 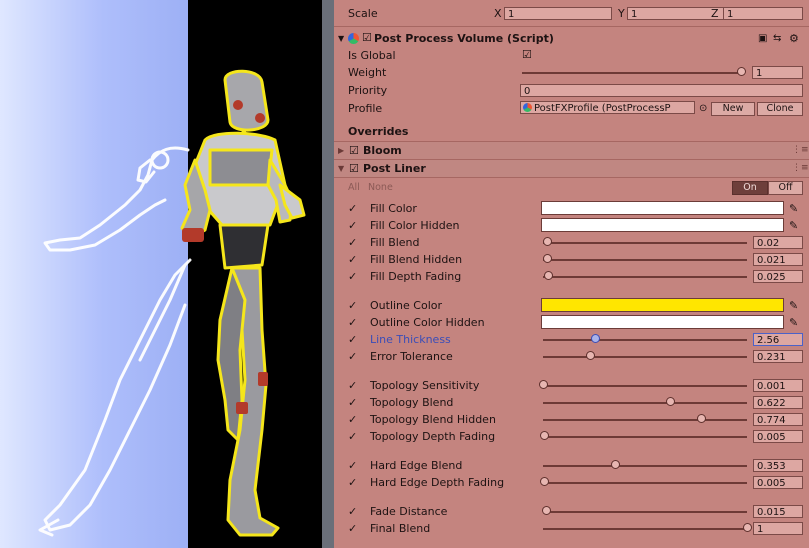 What do you see at coordinates (780, 109) in the screenshot?
I see `clone-profile-button: Clone` at bounding box center [780, 109].